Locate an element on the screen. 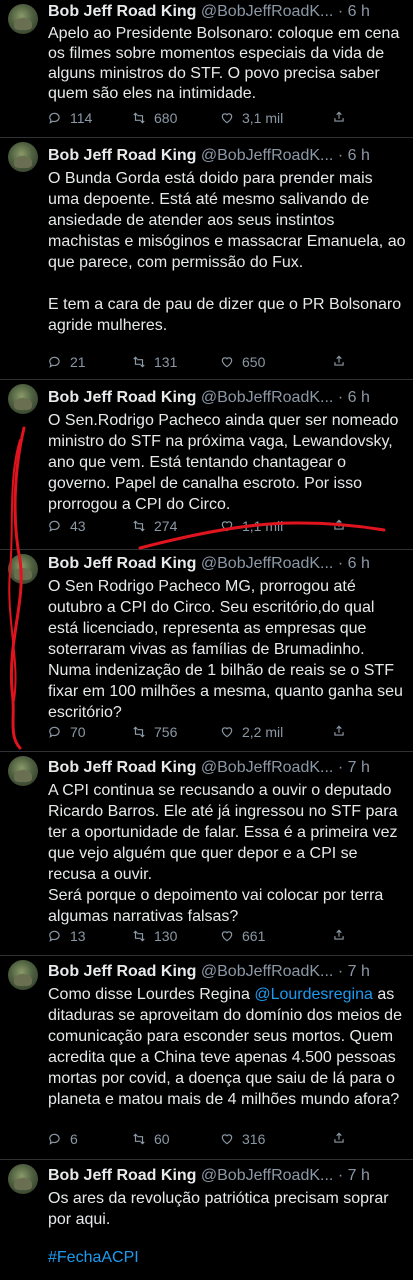 The image size is (413, 1280). tweet-actions: 6 60 316 is located at coordinates (208, 1141).